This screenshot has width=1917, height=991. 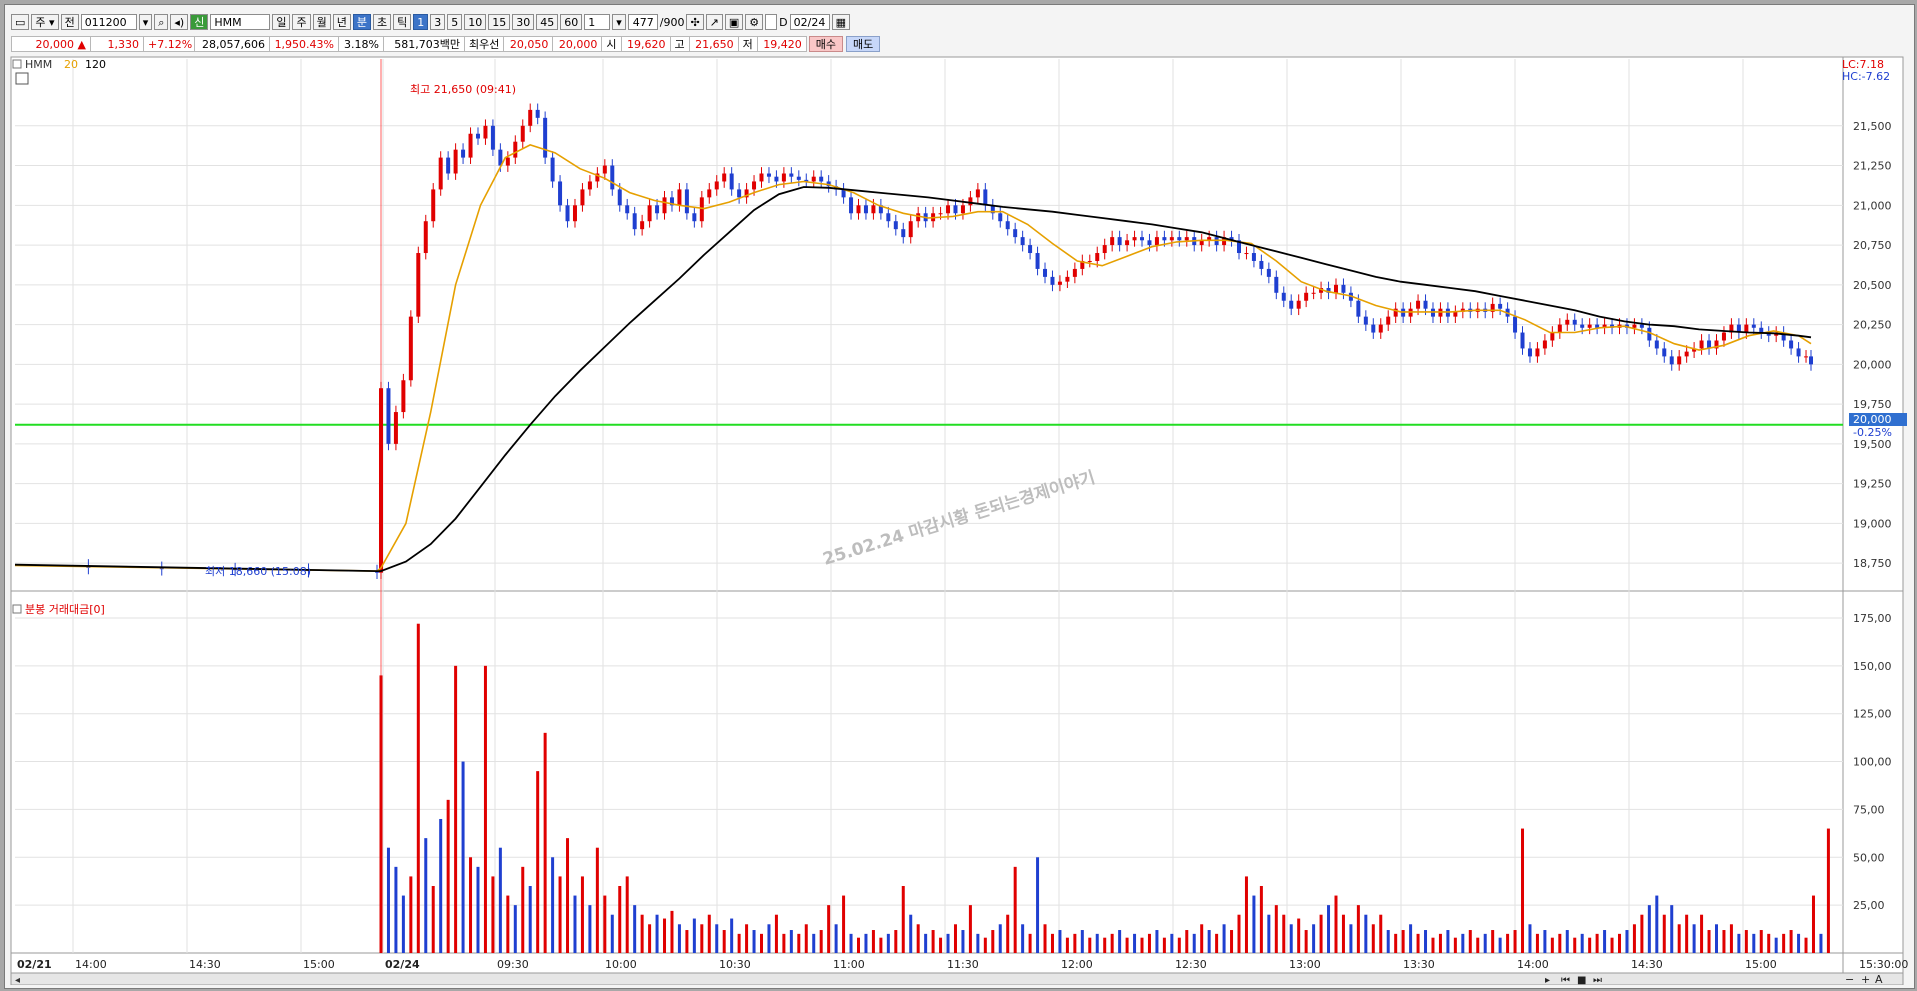 What do you see at coordinates (841, 22) in the screenshot?
I see `calendar-icon: ▦` at bounding box center [841, 22].